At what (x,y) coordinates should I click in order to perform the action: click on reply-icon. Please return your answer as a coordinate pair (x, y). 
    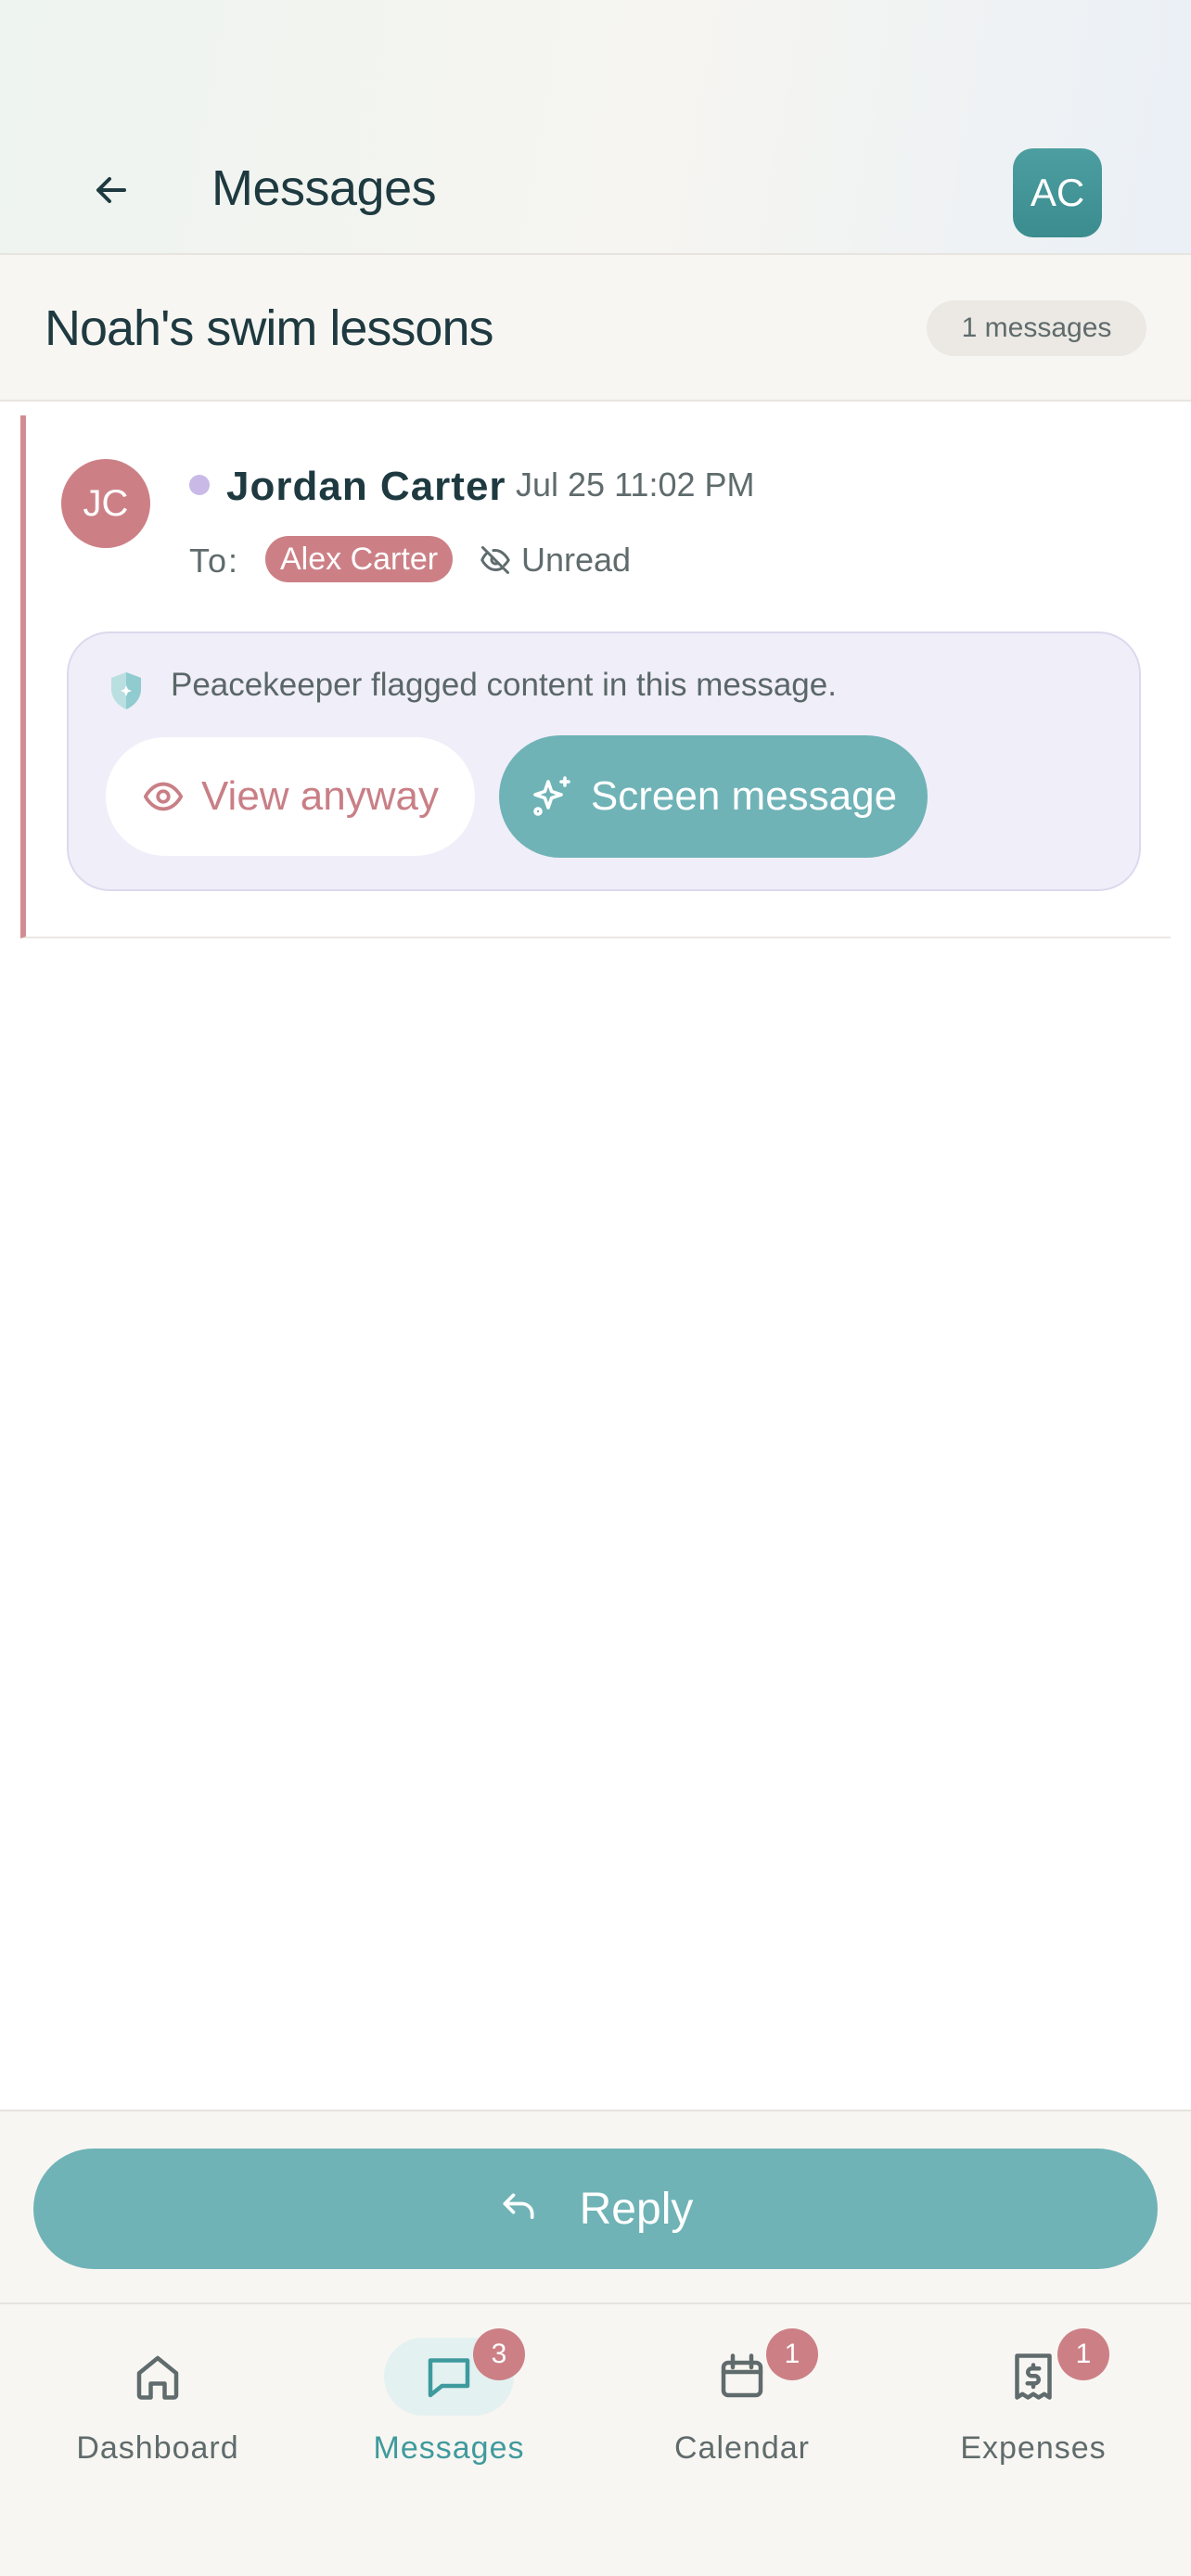
    Looking at the image, I should click on (519, 2206).